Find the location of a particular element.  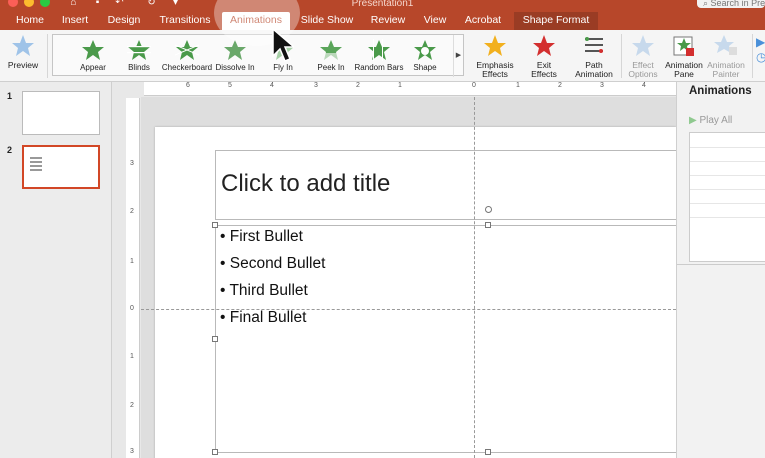

path-animation-button: Path Animation is located at coordinates (594, 56).